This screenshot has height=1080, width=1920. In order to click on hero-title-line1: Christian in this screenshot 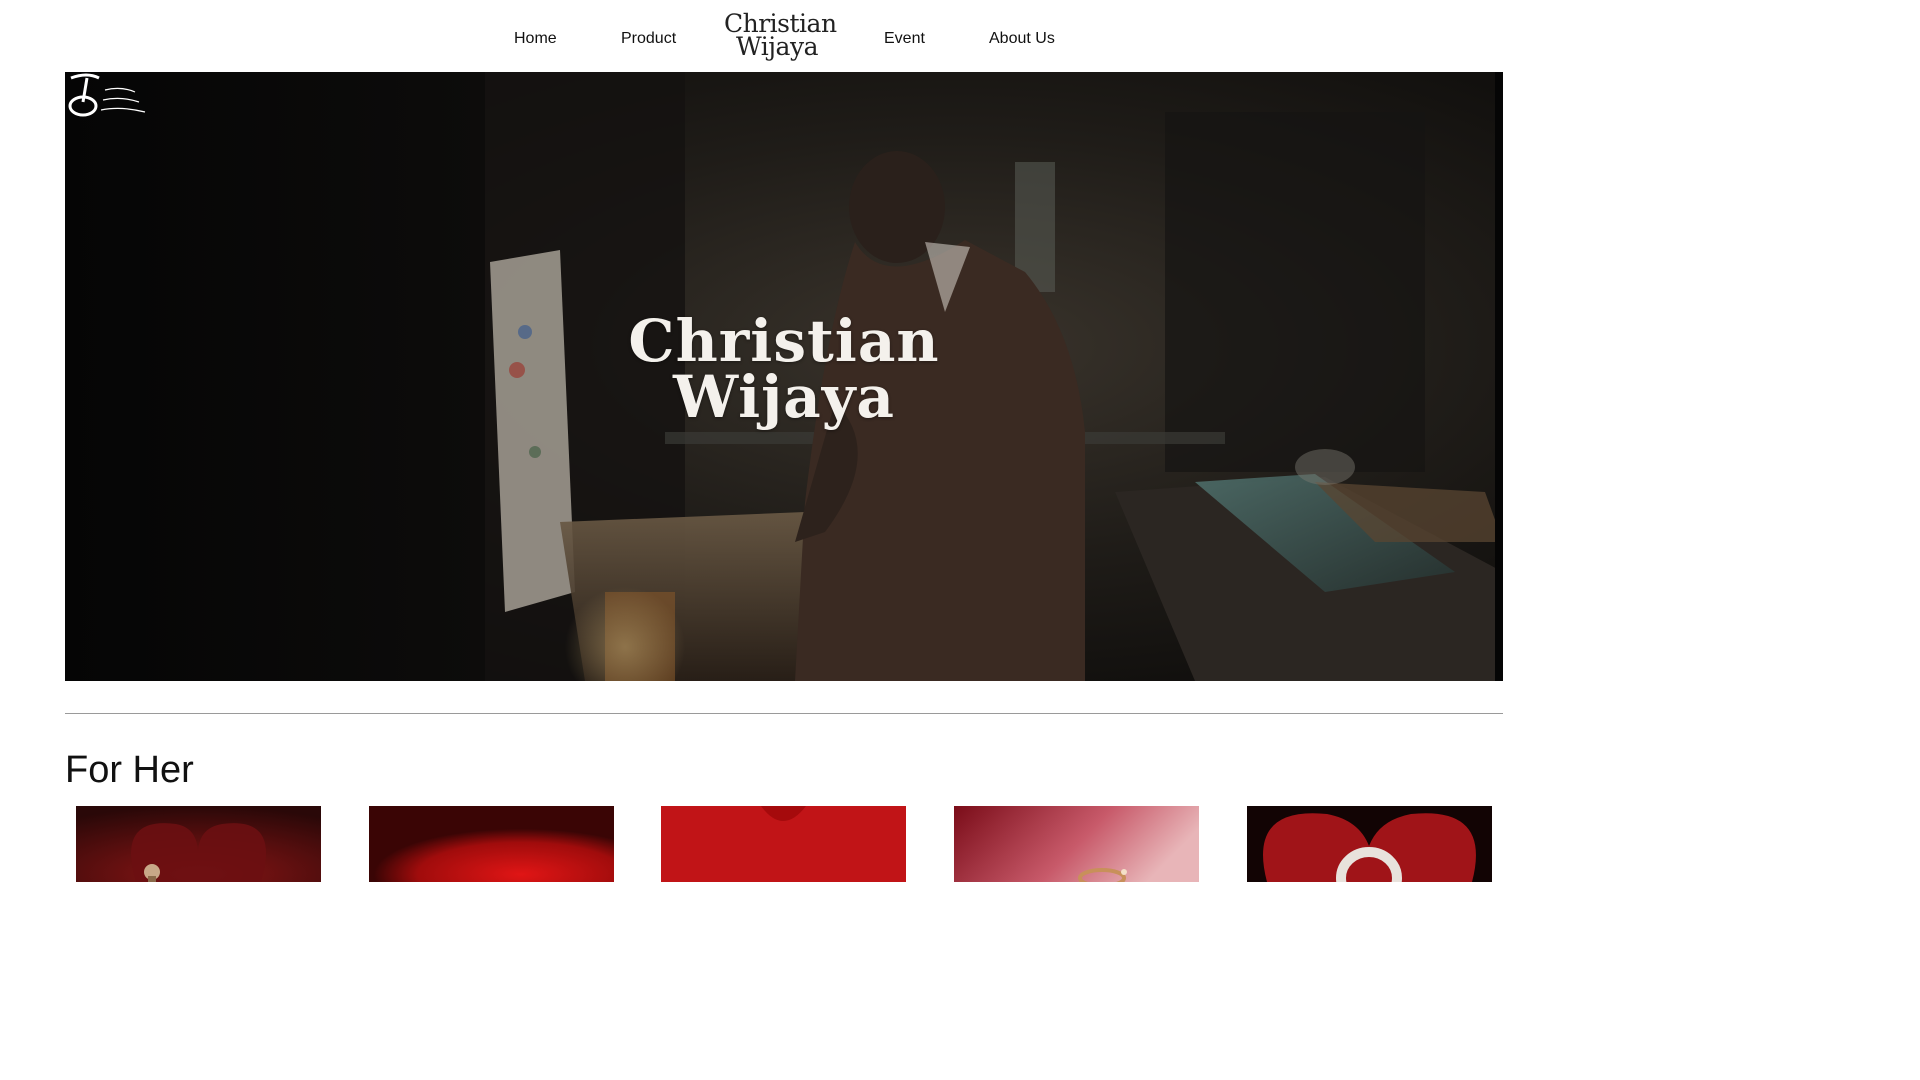, I will do `click(784, 341)`.